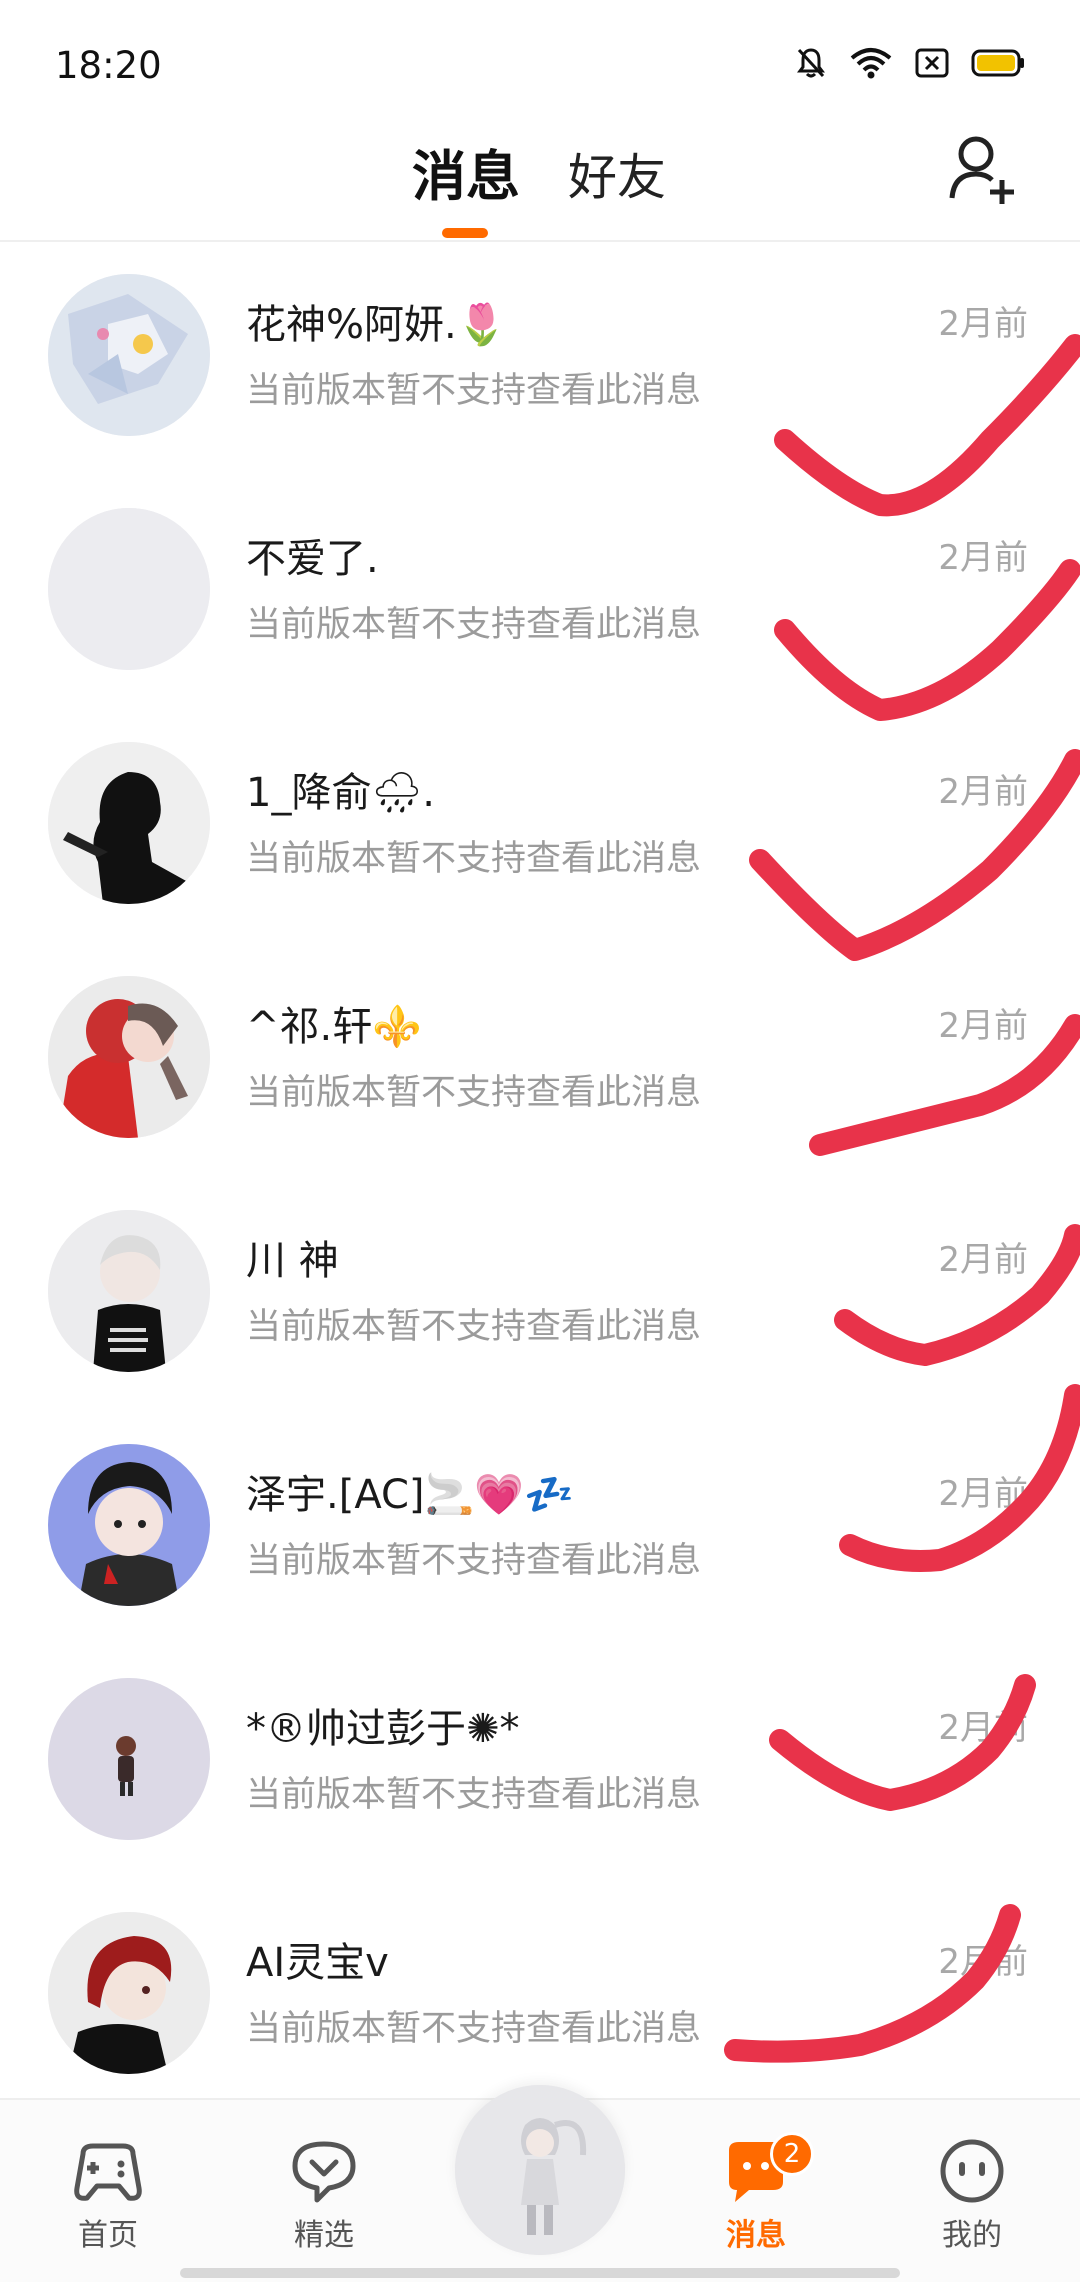 This screenshot has height=2282, width=1080. I want to click on message-item: 川 神 当前版本暂不支持查看此消息 2月前, so click(540, 1295).